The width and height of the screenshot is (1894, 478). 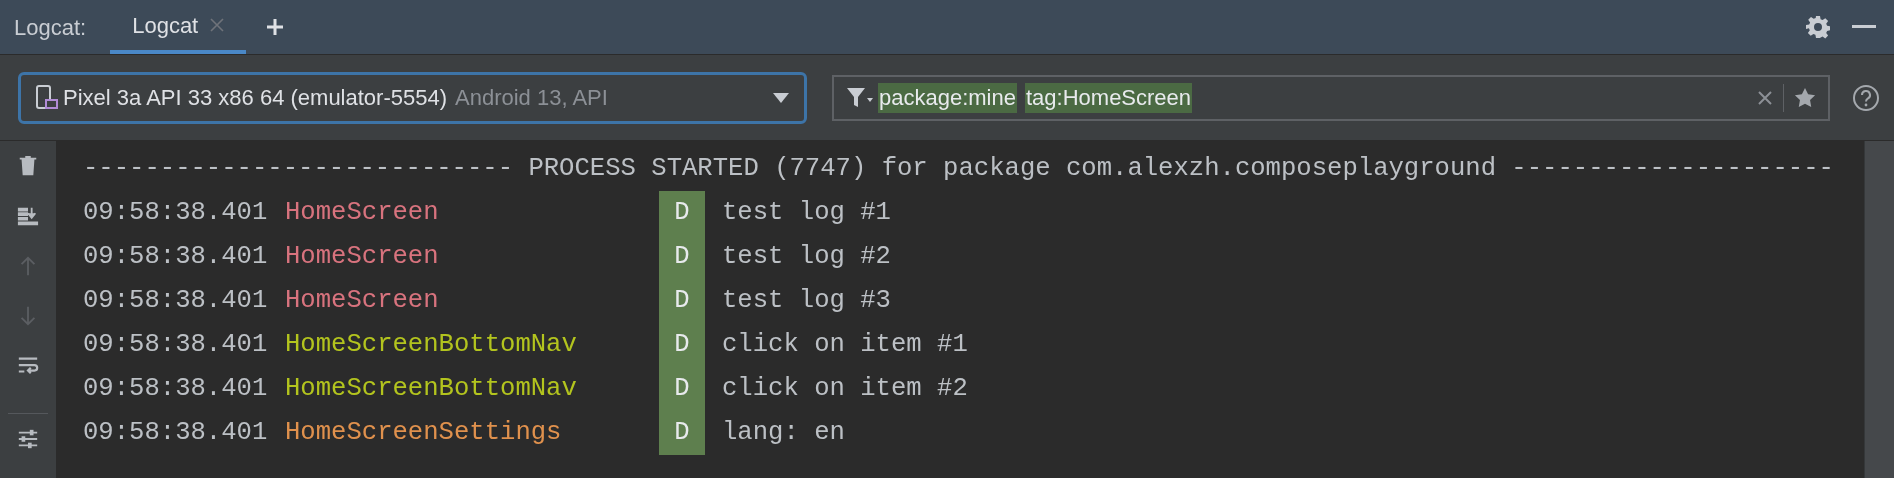 What do you see at coordinates (1879, 309) in the screenshot?
I see `scrollbar` at bounding box center [1879, 309].